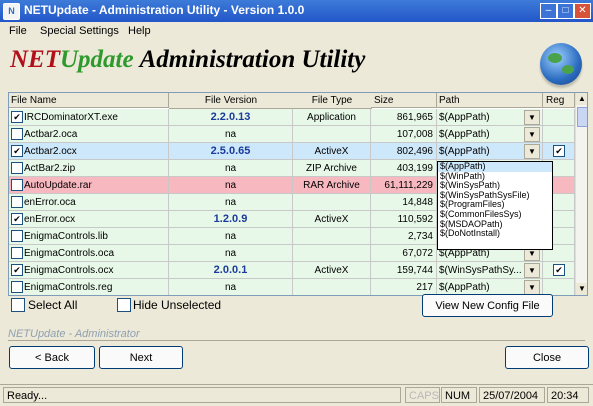 This screenshot has height=406, width=593. What do you see at coordinates (89, 134) in the screenshot?
I see `cell-file-name: Actbar2.oca` at bounding box center [89, 134].